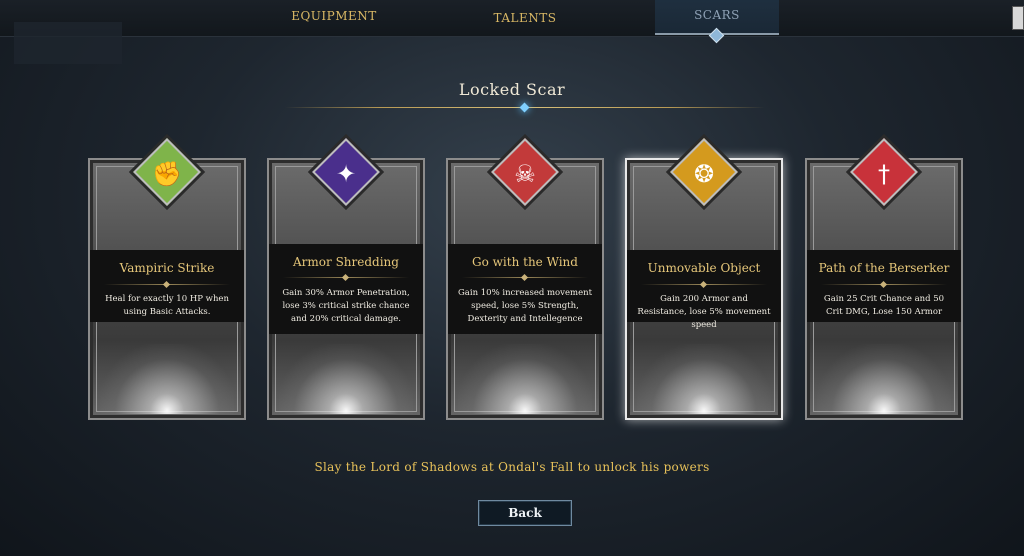 This screenshot has height=556, width=1024. I want to click on title-gem-icon, so click(524, 107).